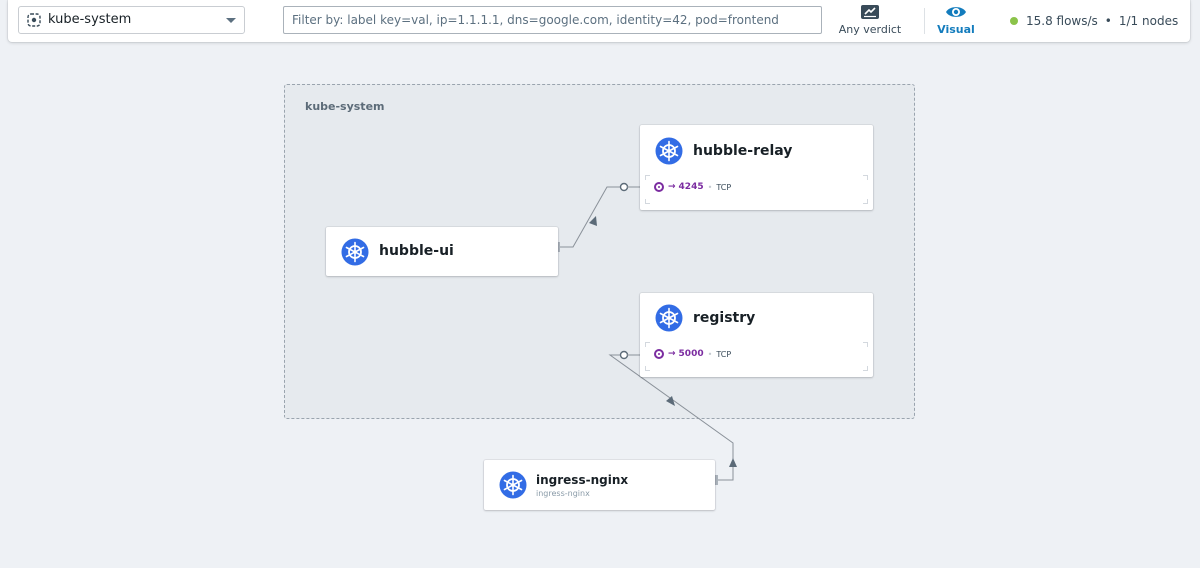  What do you see at coordinates (743, 151) in the screenshot?
I see `service-title: hubble-relay` at bounding box center [743, 151].